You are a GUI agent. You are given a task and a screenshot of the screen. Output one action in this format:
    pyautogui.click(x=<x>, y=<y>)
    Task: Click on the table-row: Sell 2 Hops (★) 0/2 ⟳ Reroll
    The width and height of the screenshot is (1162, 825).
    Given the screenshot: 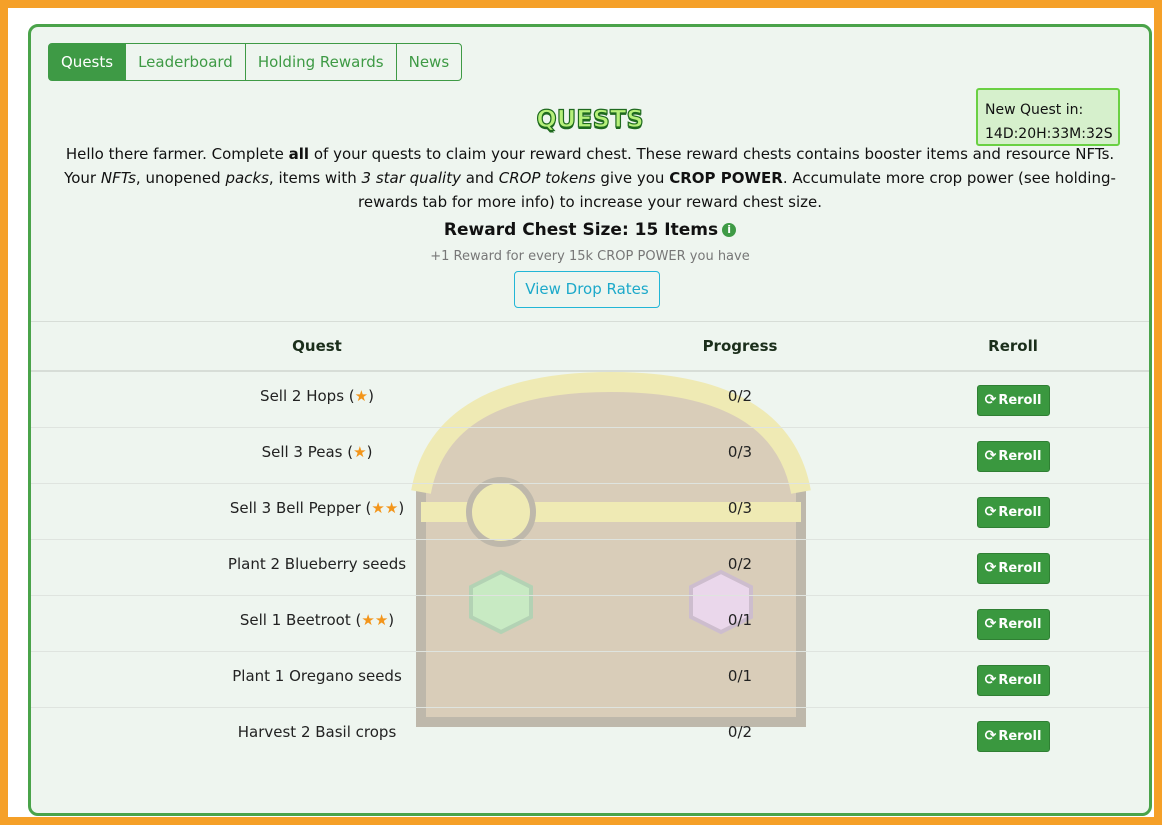 What is the action you would take?
    pyautogui.click(x=590, y=400)
    